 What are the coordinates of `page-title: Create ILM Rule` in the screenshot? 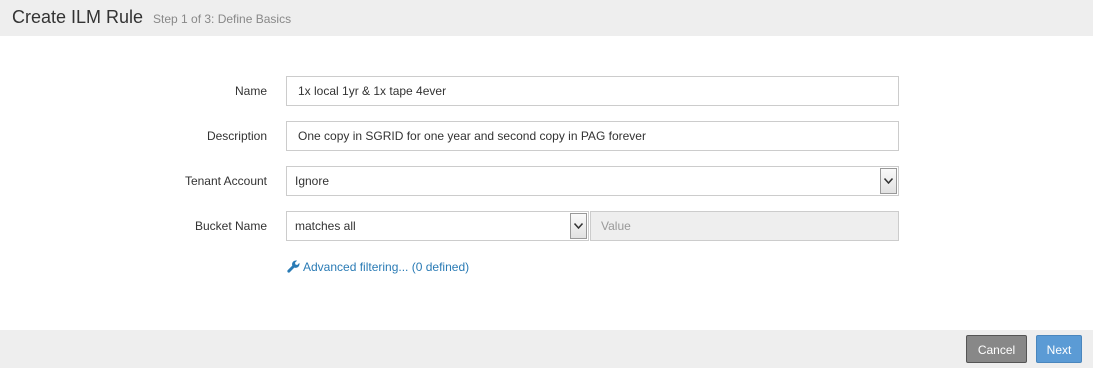 It's located at (78, 17).